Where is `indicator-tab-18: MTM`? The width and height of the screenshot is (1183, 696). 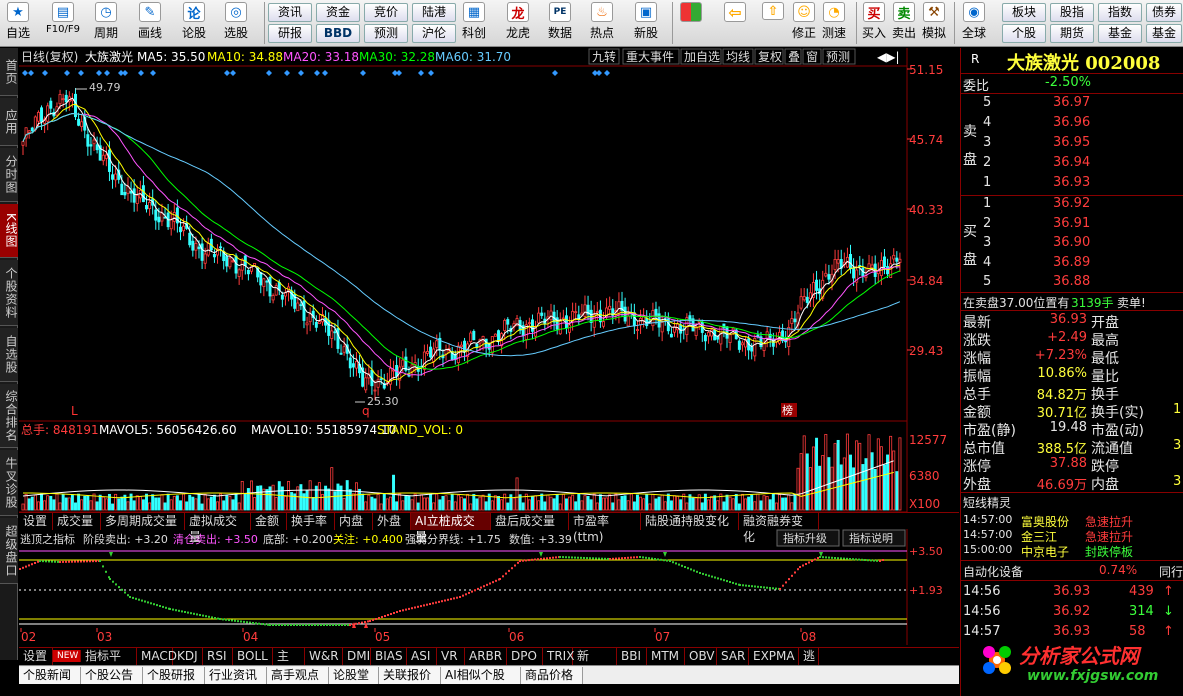
indicator-tab-18: MTM is located at coordinates (666, 656).